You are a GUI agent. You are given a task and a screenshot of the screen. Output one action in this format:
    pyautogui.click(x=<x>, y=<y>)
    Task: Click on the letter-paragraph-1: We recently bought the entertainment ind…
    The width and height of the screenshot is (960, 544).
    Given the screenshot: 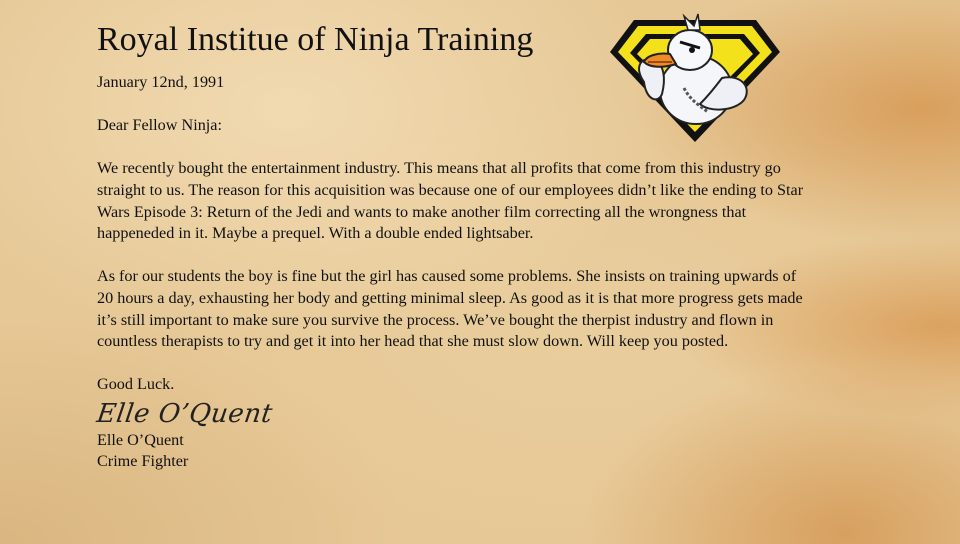 What is the action you would take?
    pyautogui.click(x=450, y=201)
    